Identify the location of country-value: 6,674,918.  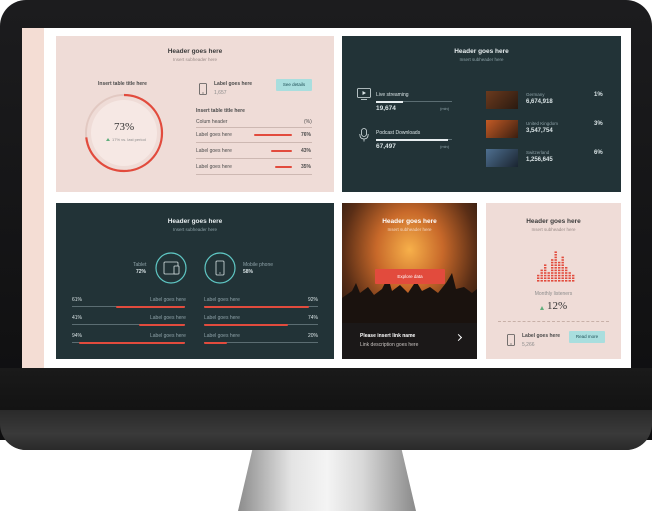
(539, 102).